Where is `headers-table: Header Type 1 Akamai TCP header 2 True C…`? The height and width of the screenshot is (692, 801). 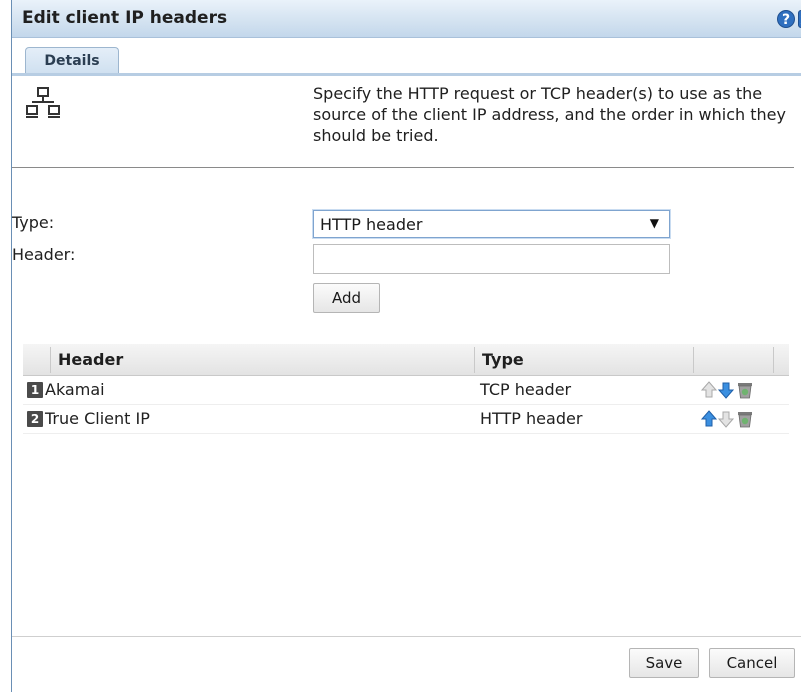 headers-table: Header Type 1 Akamai TCP header 2 True C… is located at coordinates (406, 389).